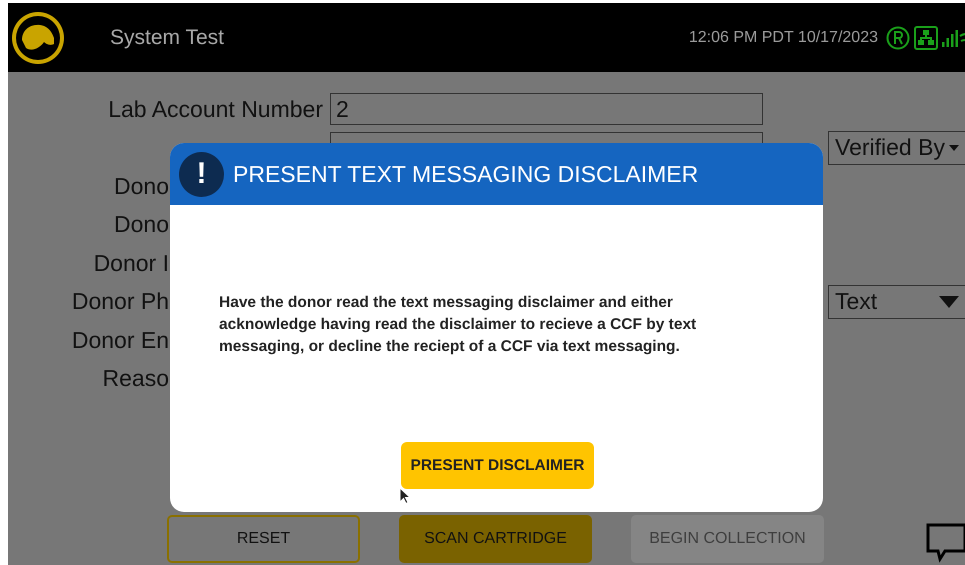 The width and height of the screenshot is (965, 565). What do you see at coordinates (215, 109) in the screenshot?
I see `field-label: Lab Account Number` at bounding box center [215, 109].